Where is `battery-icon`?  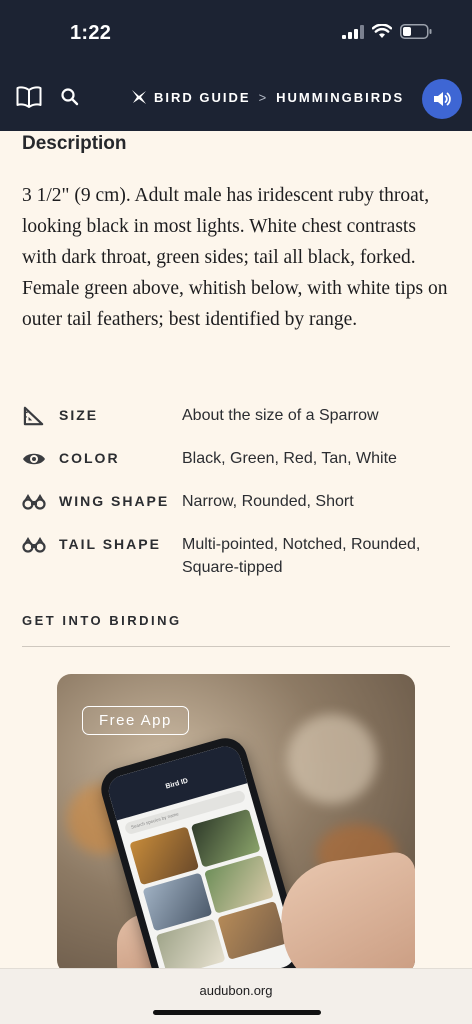 battery-icon is located at coordinates (416, 31).